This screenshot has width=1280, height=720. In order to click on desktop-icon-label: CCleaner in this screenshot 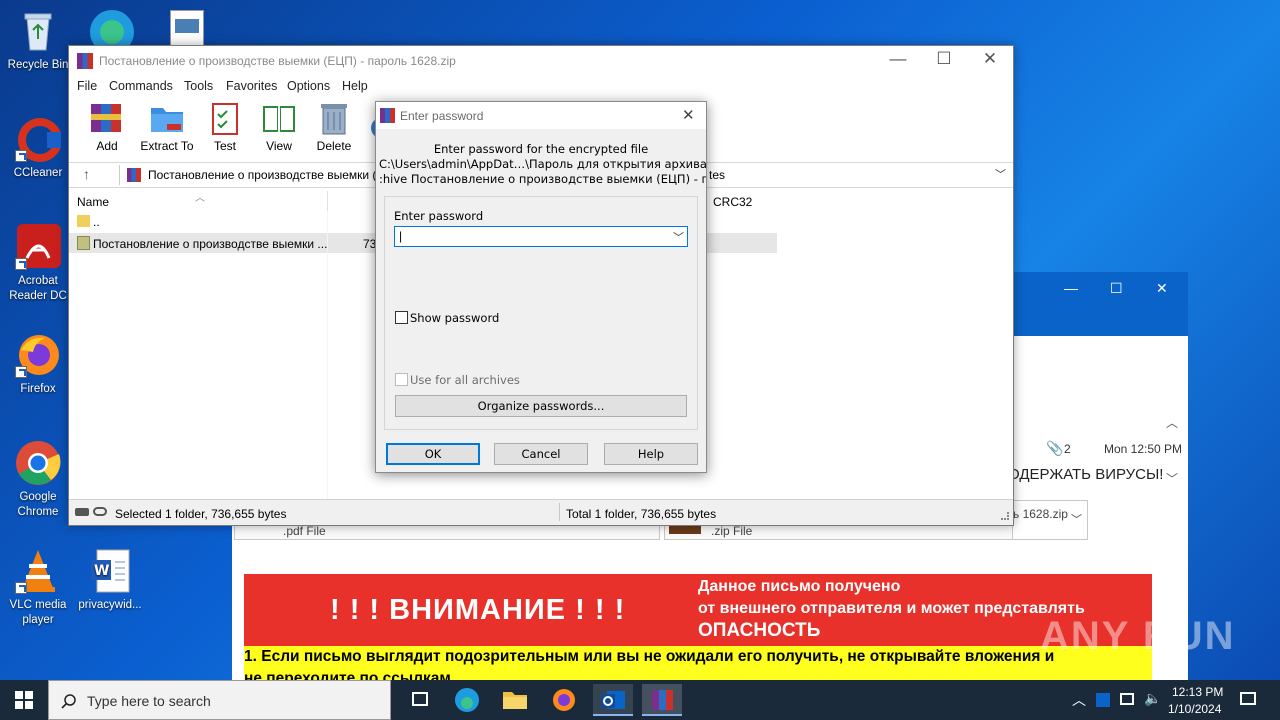, I will do `click(38, 173)`.